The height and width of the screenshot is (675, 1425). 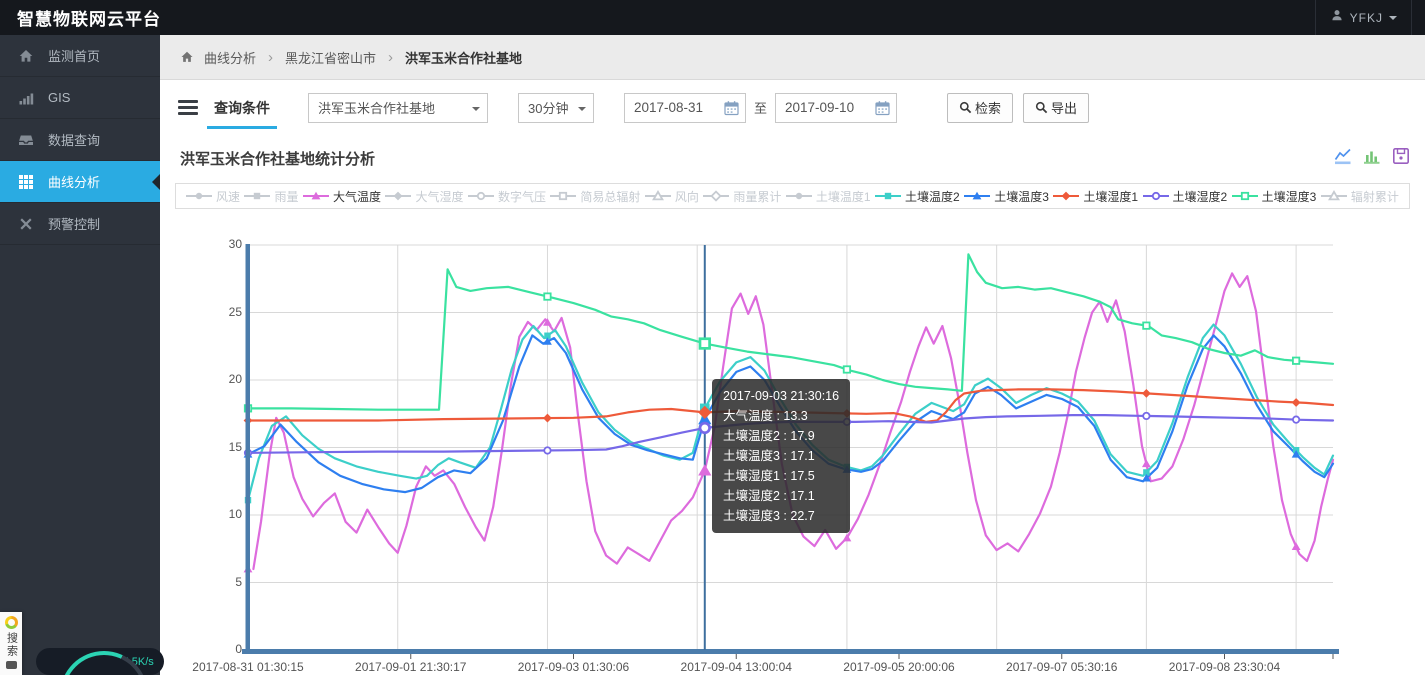 What do you see at coordinates (248, 667) in the screenshot?
I see `x-axis-label: 2017-08-31 01:30:15` at bounding box center [248, 667].